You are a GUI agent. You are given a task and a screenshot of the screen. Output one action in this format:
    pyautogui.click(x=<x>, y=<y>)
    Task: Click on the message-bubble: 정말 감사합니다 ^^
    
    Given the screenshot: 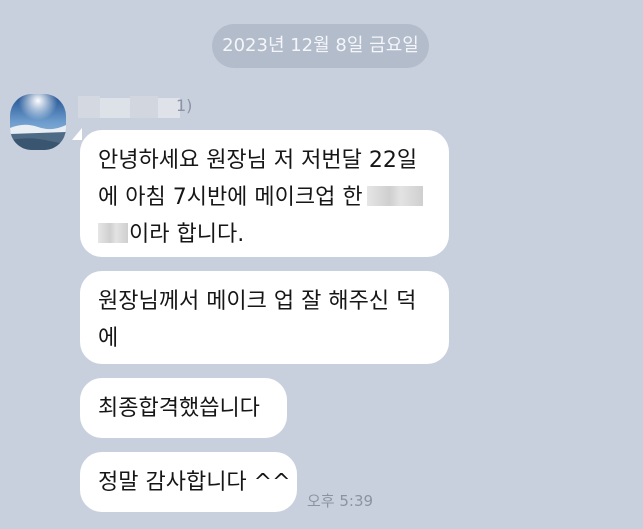 What is the action you would take?
    pyautogui.click(x=188, y=482)
    